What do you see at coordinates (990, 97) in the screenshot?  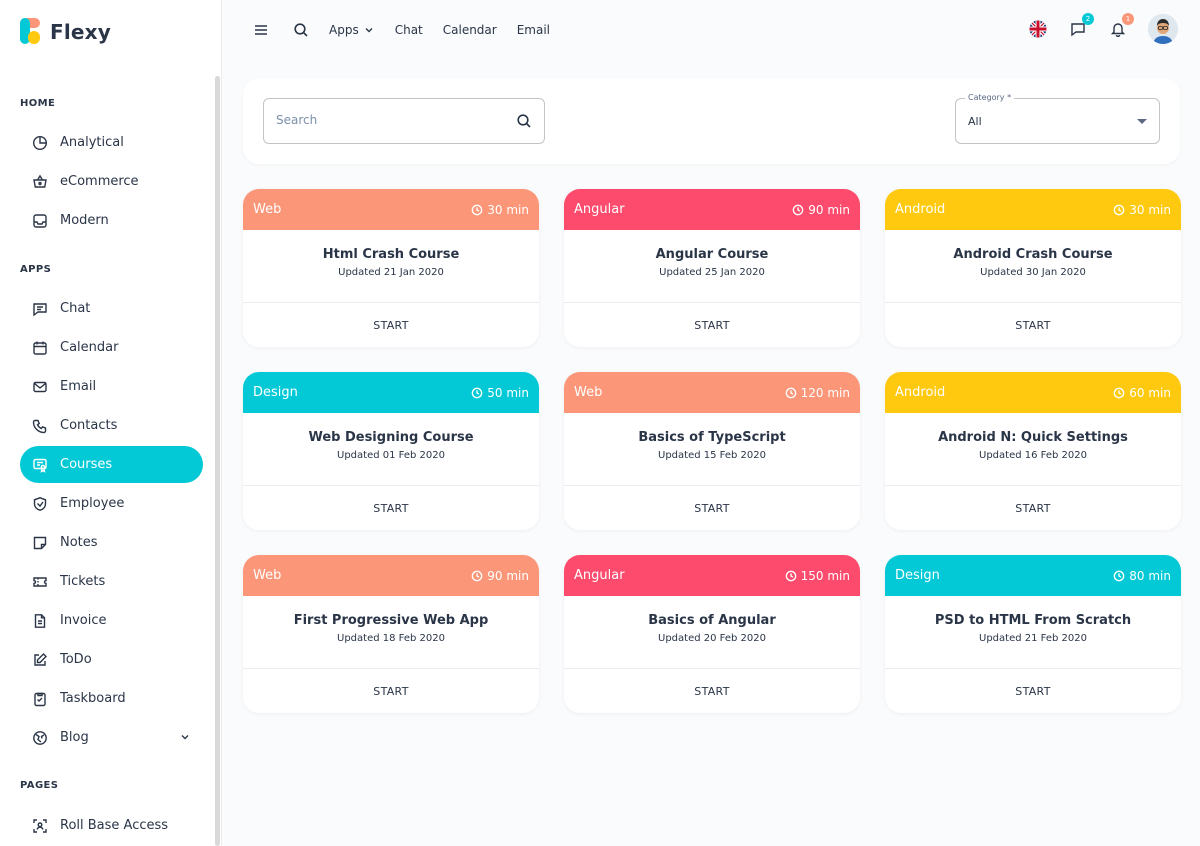 I see `category-label: Category *` at bounding box center [990, 97].